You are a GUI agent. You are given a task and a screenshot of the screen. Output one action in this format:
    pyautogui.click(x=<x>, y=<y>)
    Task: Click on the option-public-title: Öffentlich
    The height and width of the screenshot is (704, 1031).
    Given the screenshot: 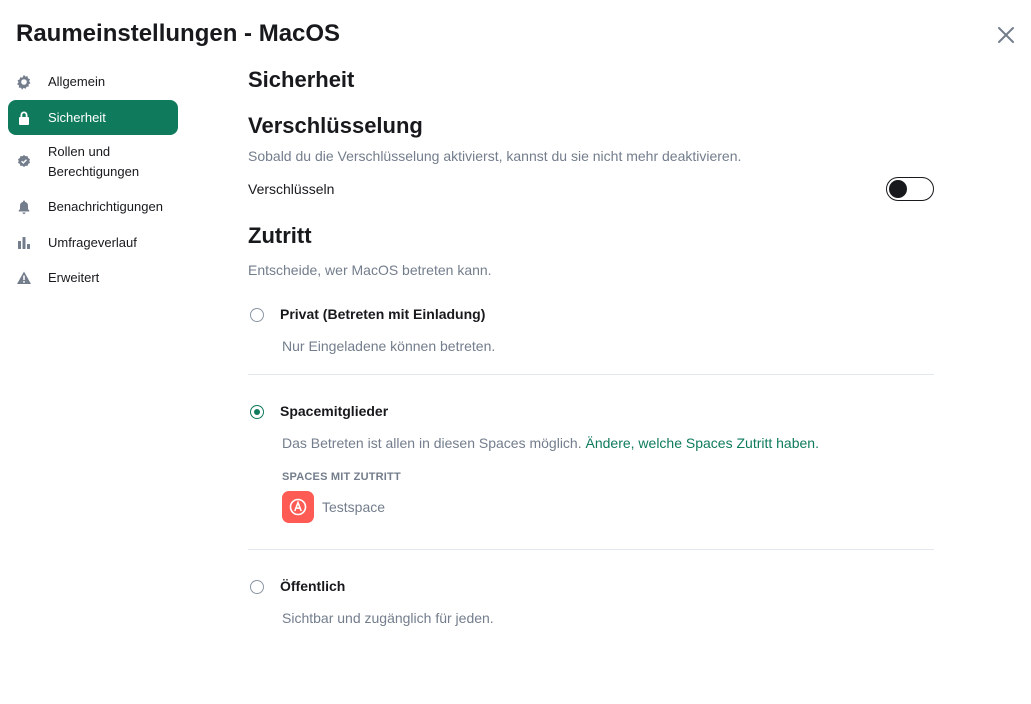 What is the action you would take?
    pyautogui.click(x=312, y=586)
    